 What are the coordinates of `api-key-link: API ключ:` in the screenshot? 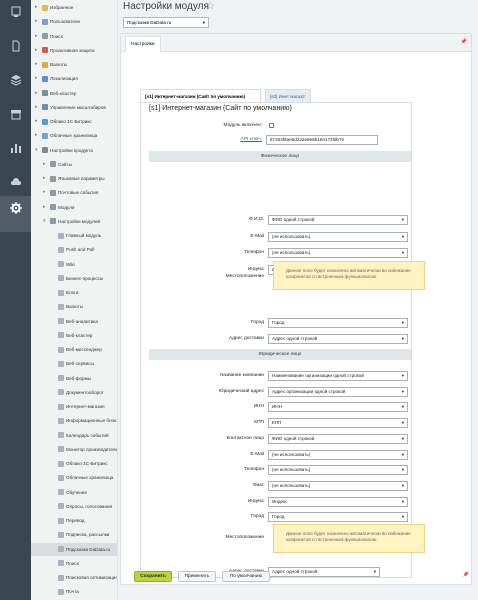 It's located at (201, 139).